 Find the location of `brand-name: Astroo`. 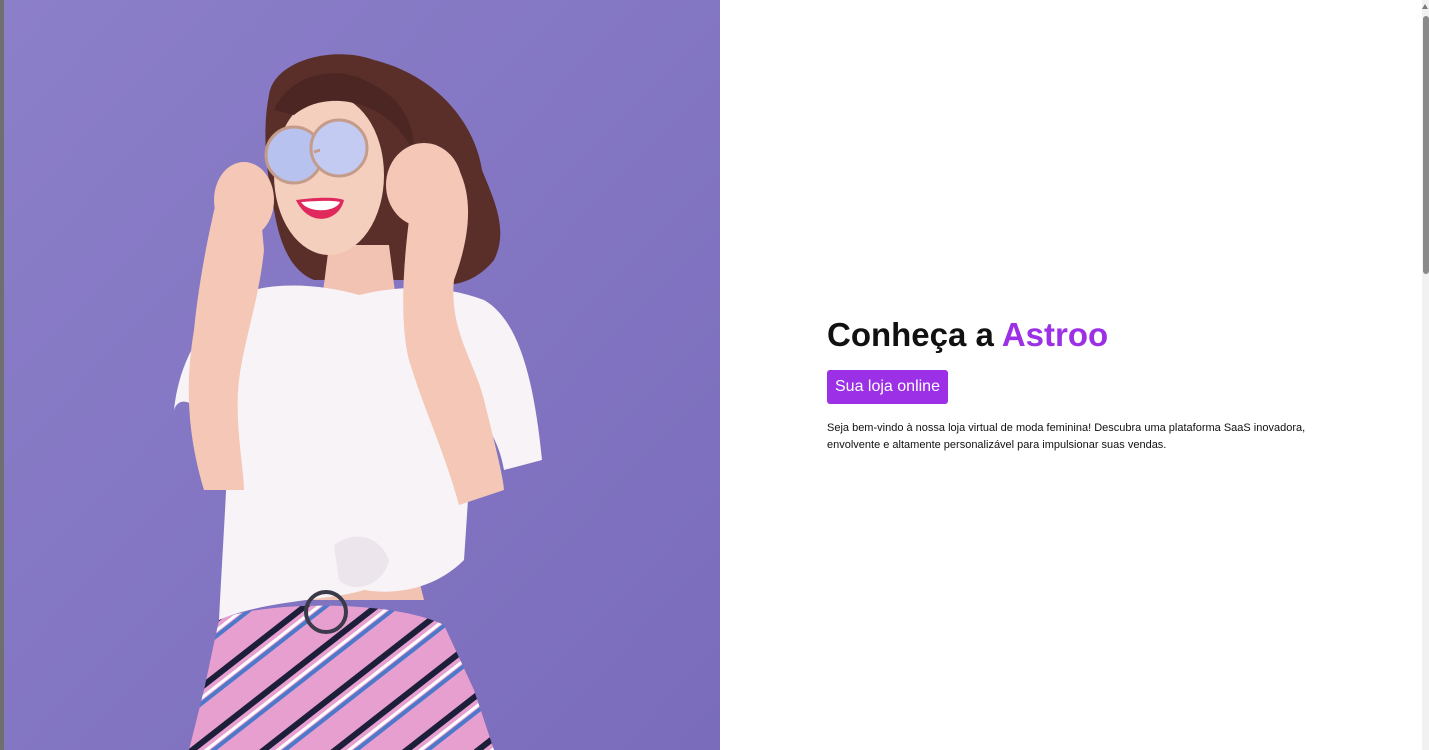

brand-name: Astroo is located at coordinates (1055, 334).